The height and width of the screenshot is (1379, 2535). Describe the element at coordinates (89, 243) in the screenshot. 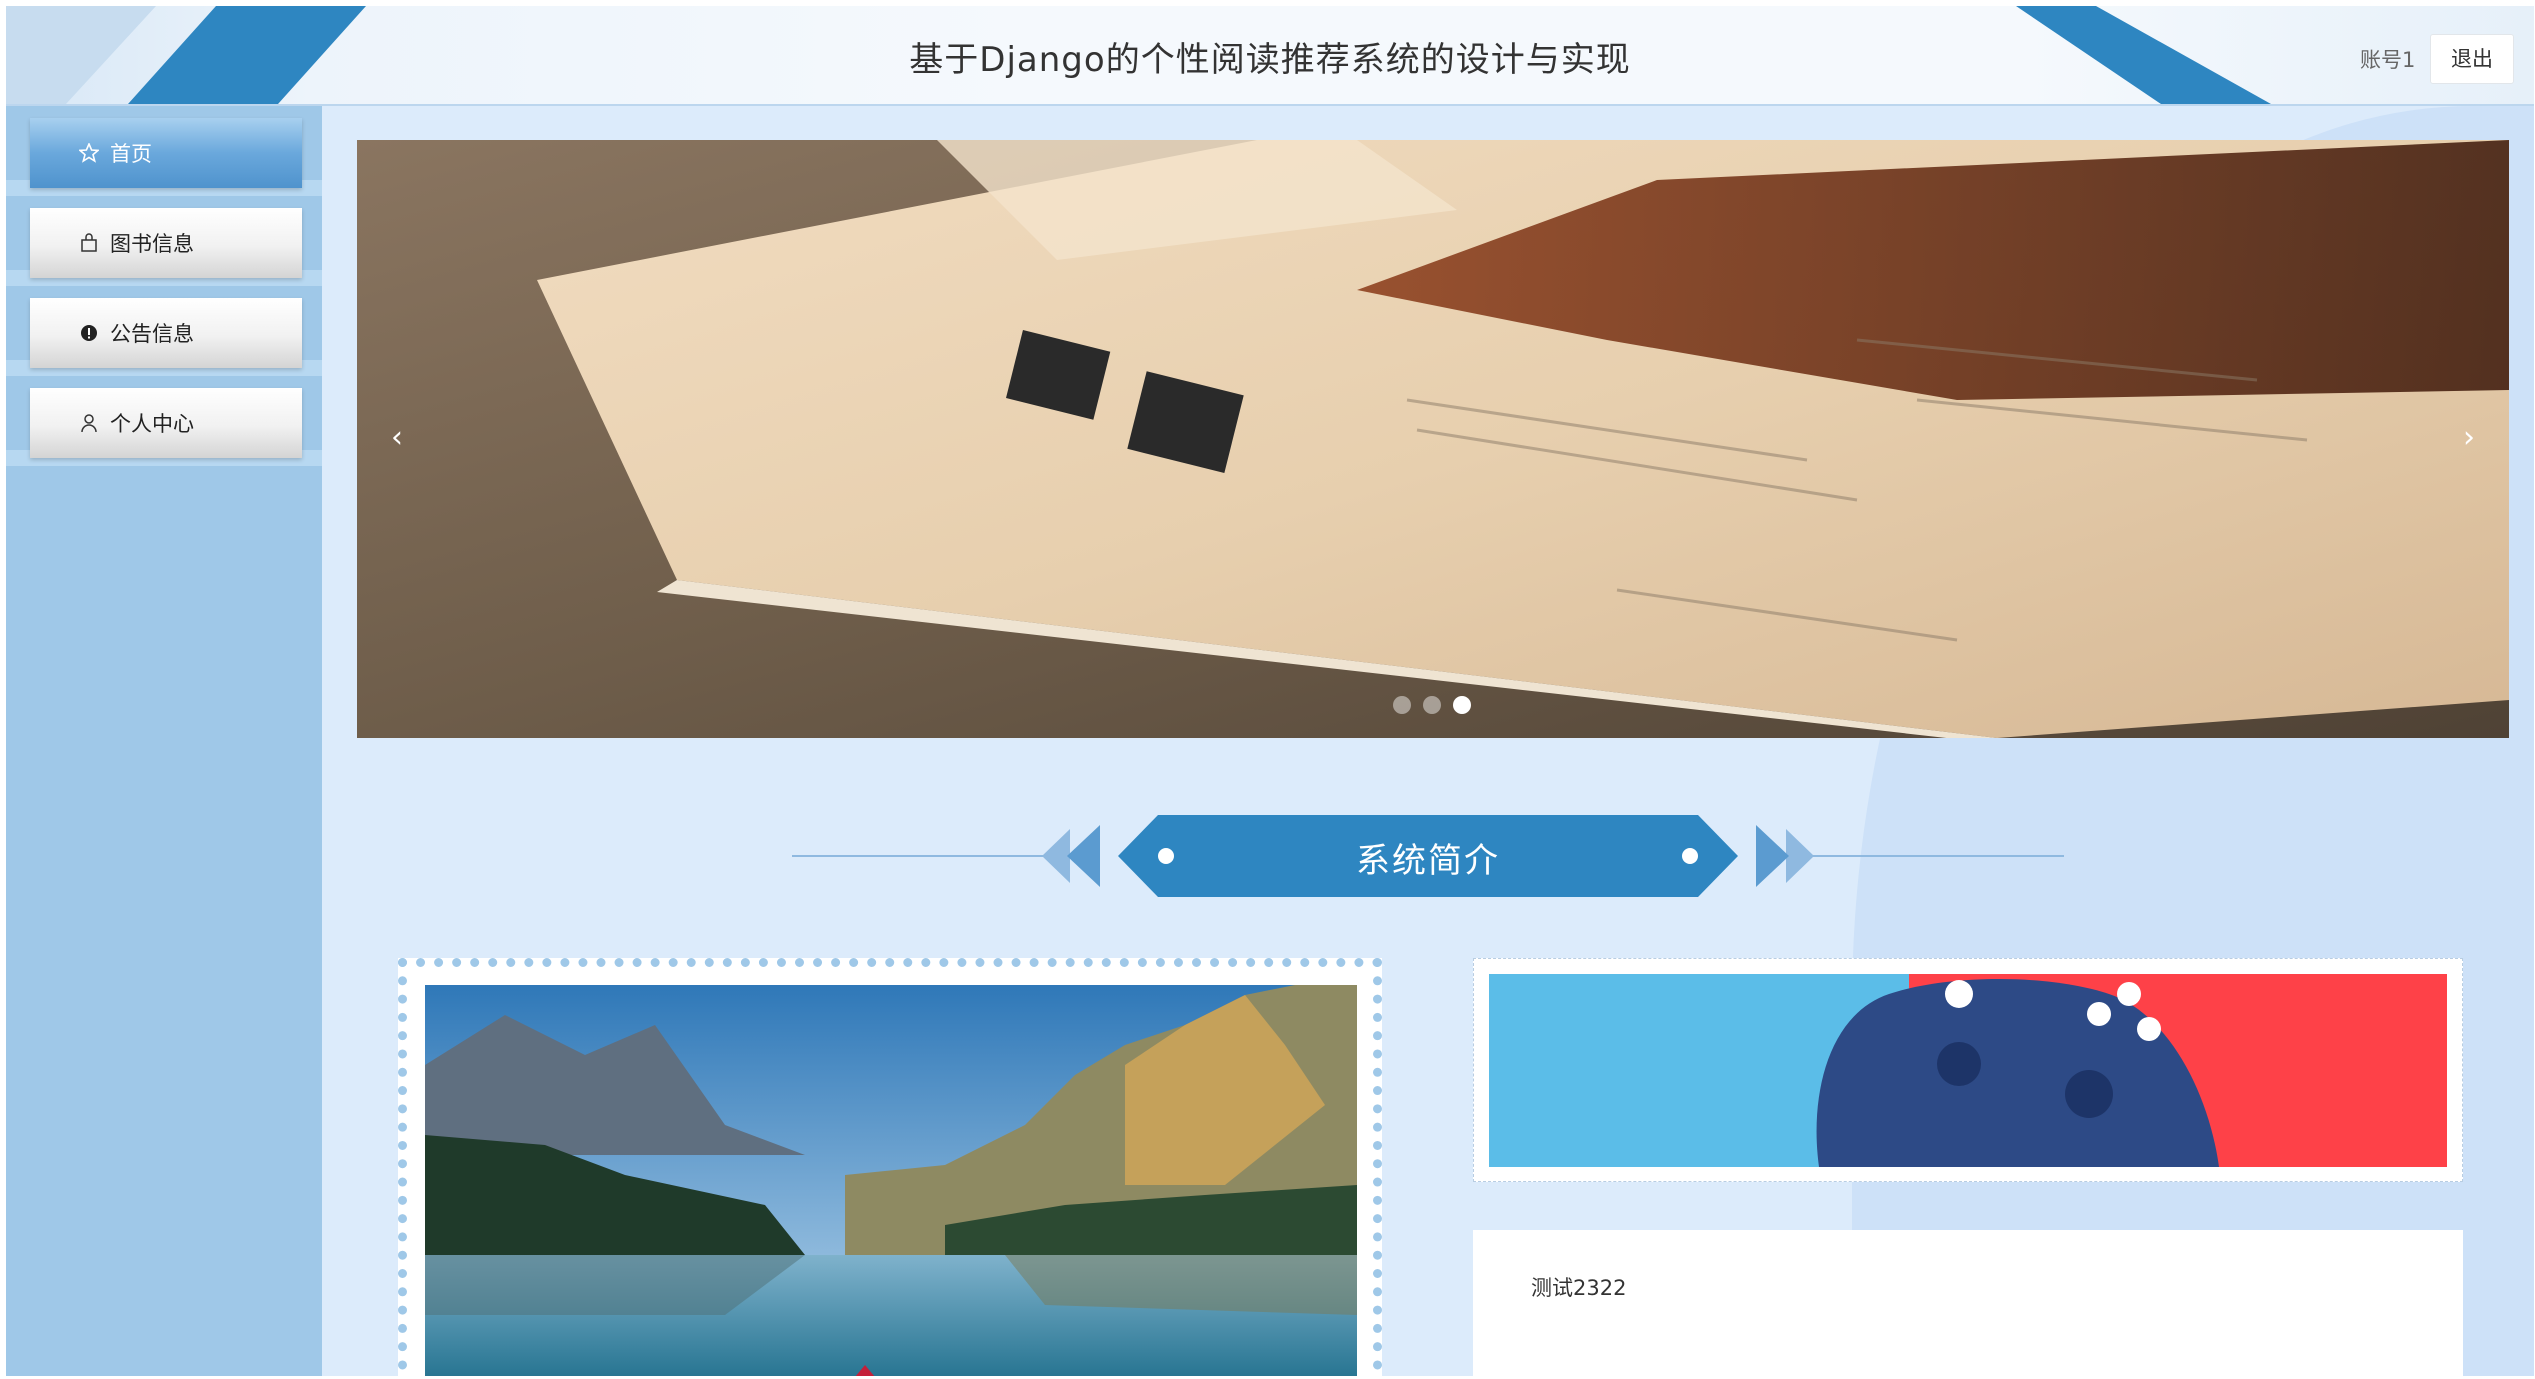

I see `bag-icon` at that location.